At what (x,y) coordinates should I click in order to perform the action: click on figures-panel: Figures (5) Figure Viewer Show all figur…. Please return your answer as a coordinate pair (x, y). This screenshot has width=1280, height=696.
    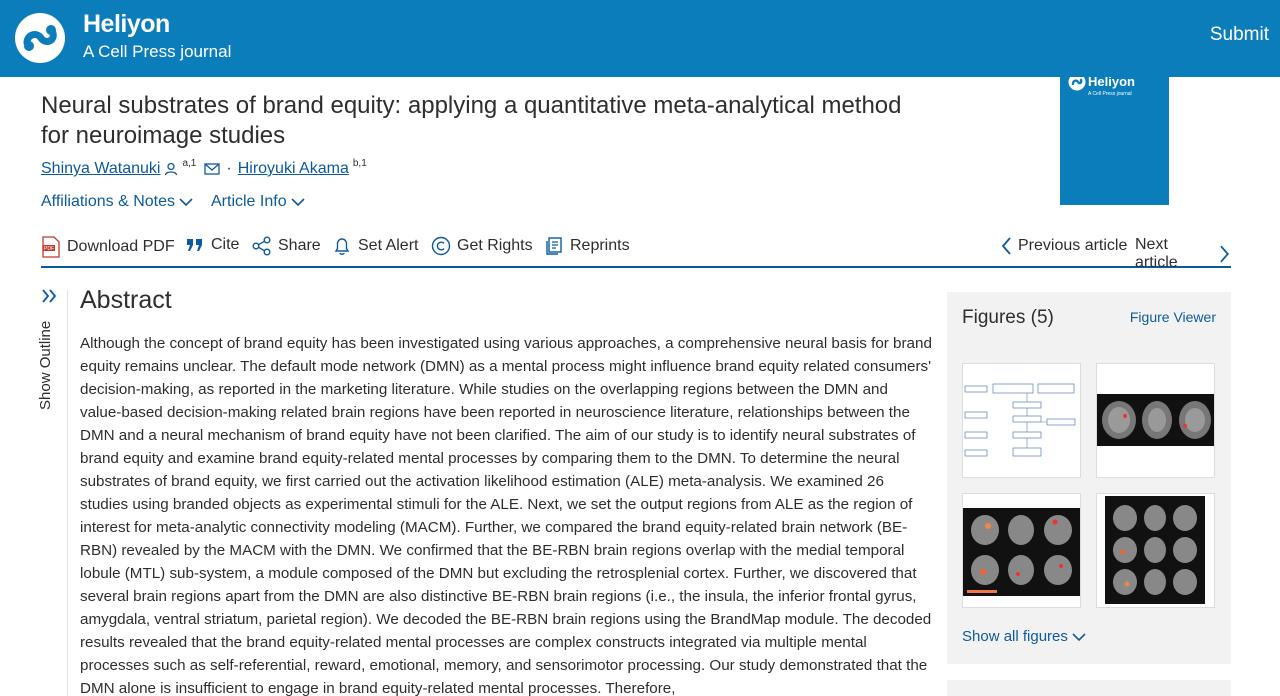
    Looking at the image, I should click on (1089, 478).